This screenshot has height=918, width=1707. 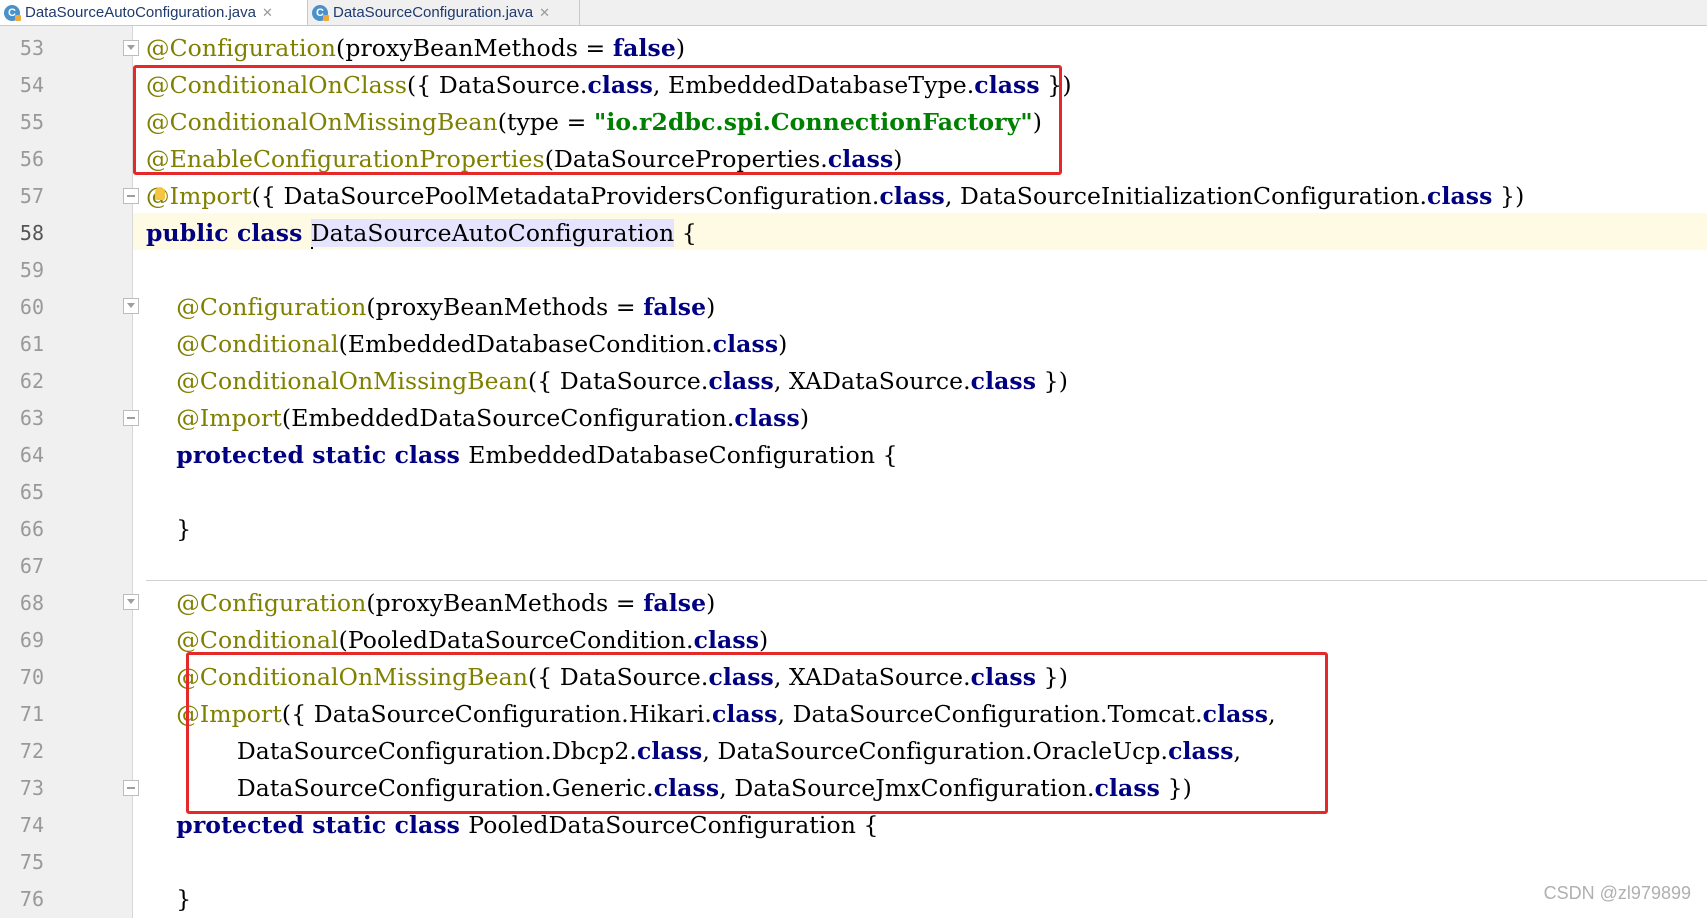 What do you see at coordinates (31, 603) in the screenshot?
I see `line-number: 68` at bounding box center [31, 603].